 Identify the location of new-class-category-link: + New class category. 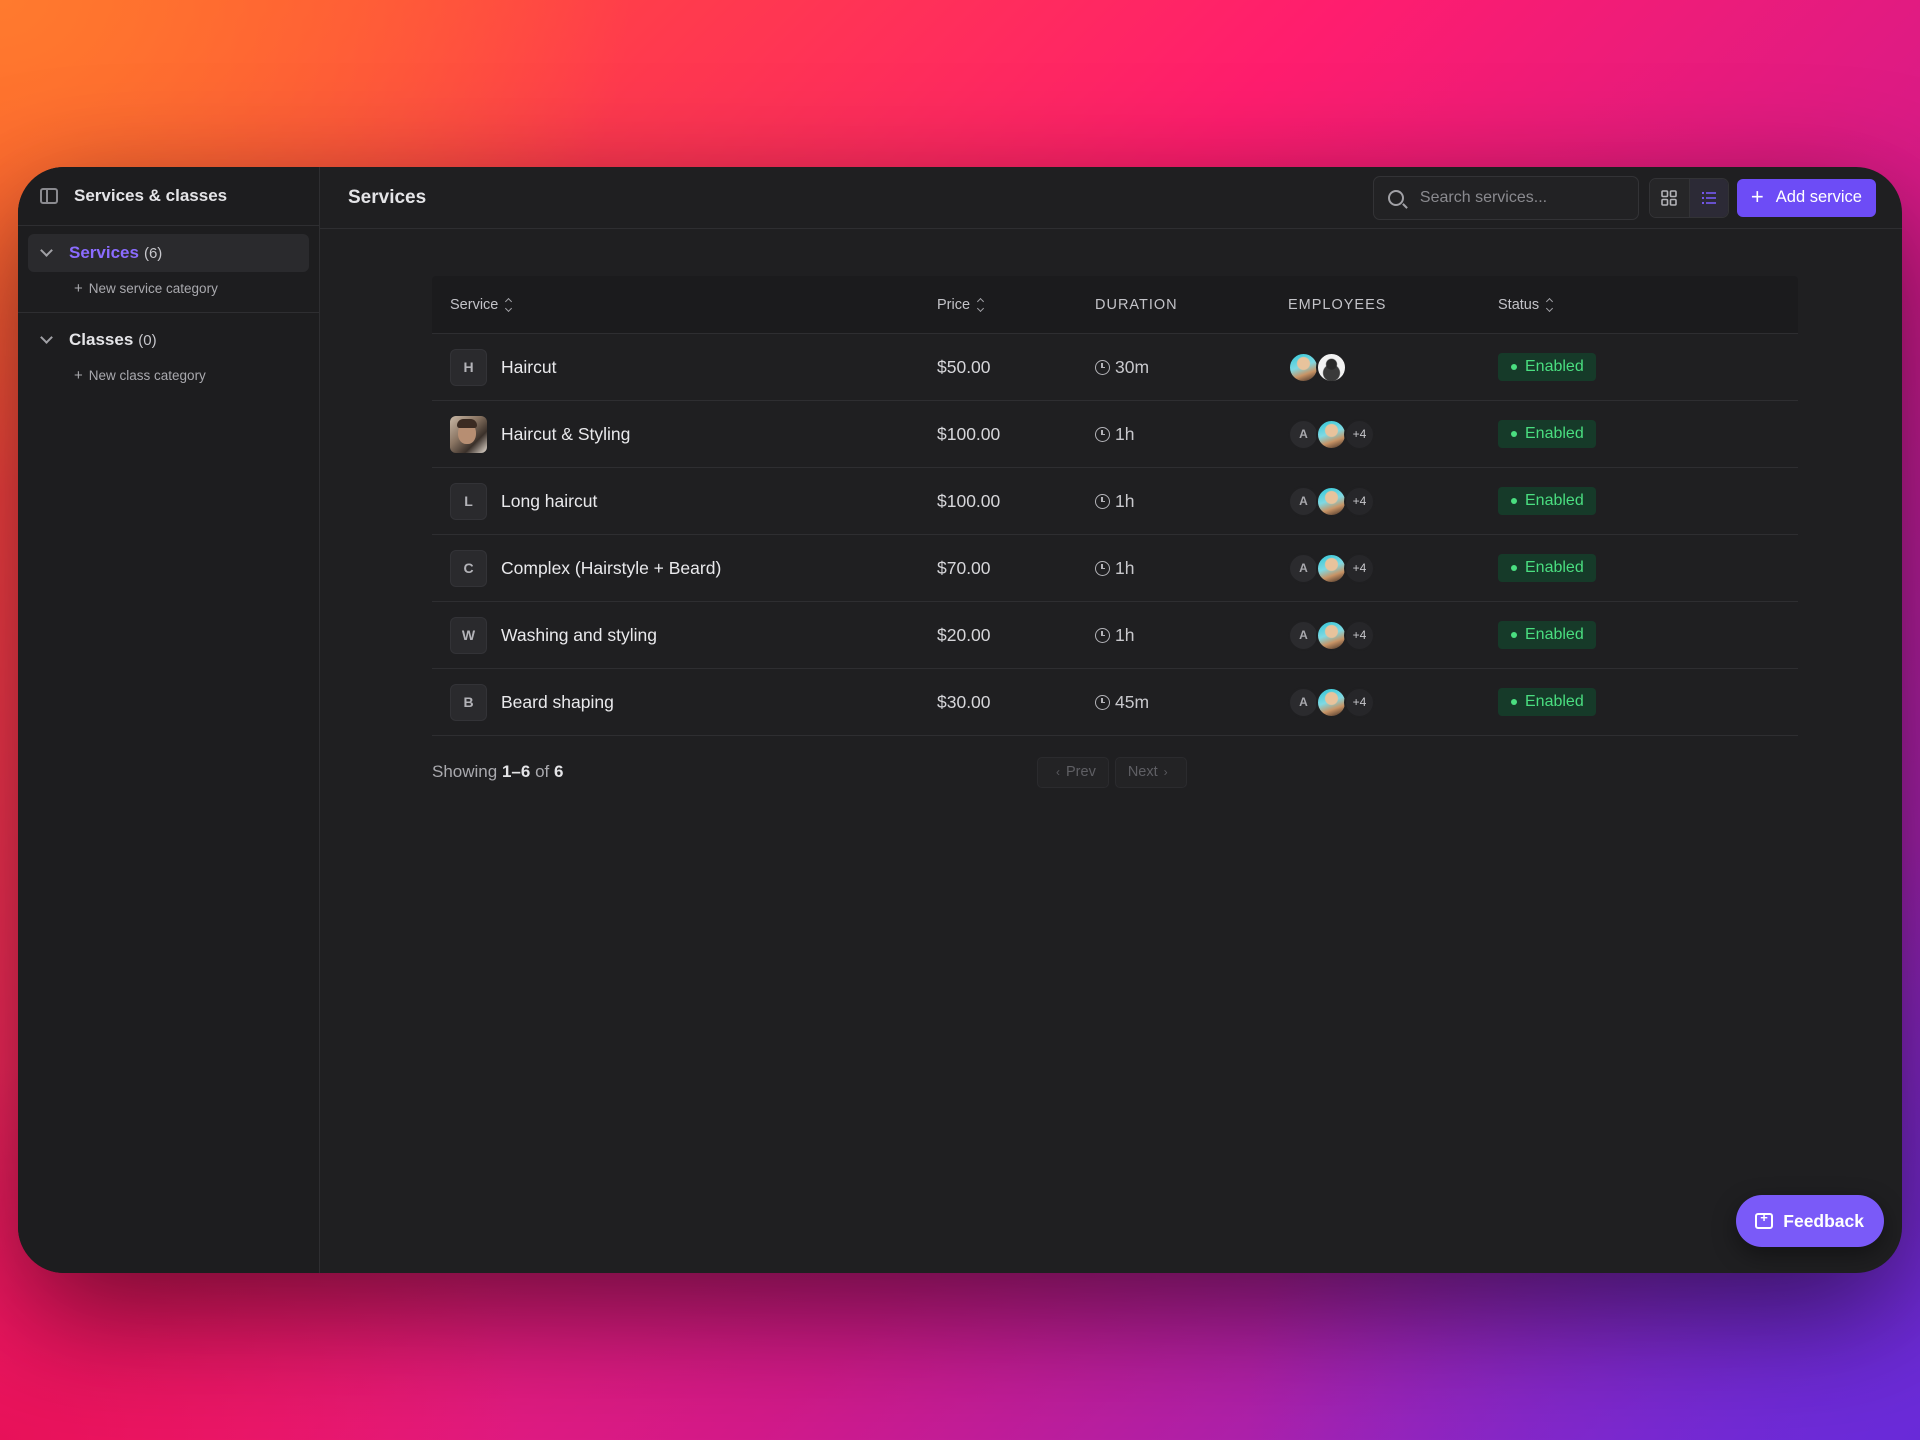
(168, 375).